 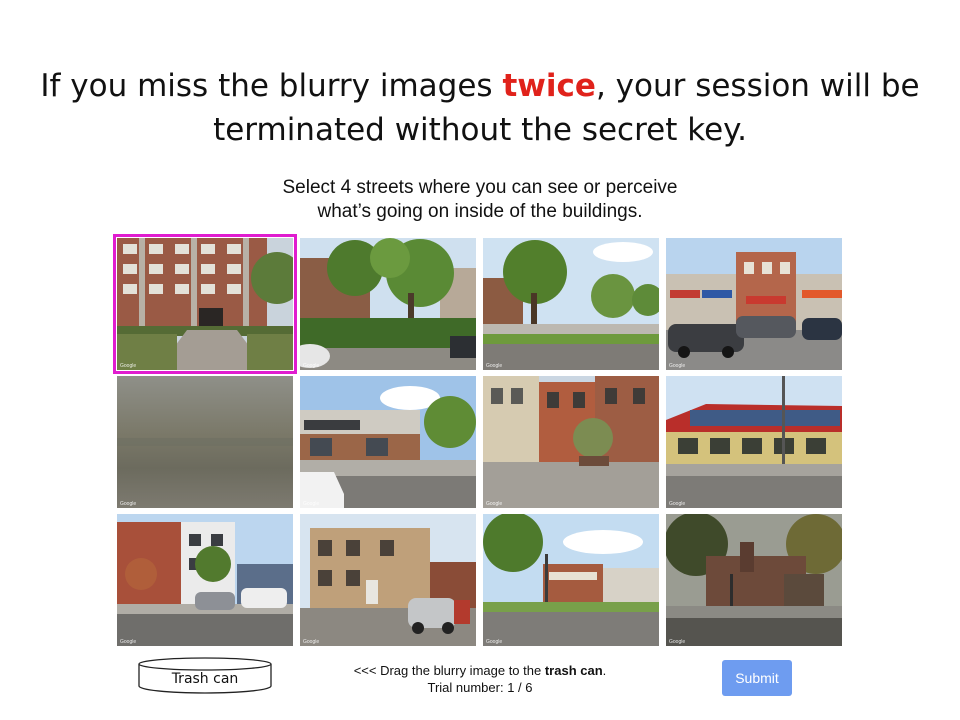 I want to click on street-photo-dark-street-lamp, so click(x=754, y=580).